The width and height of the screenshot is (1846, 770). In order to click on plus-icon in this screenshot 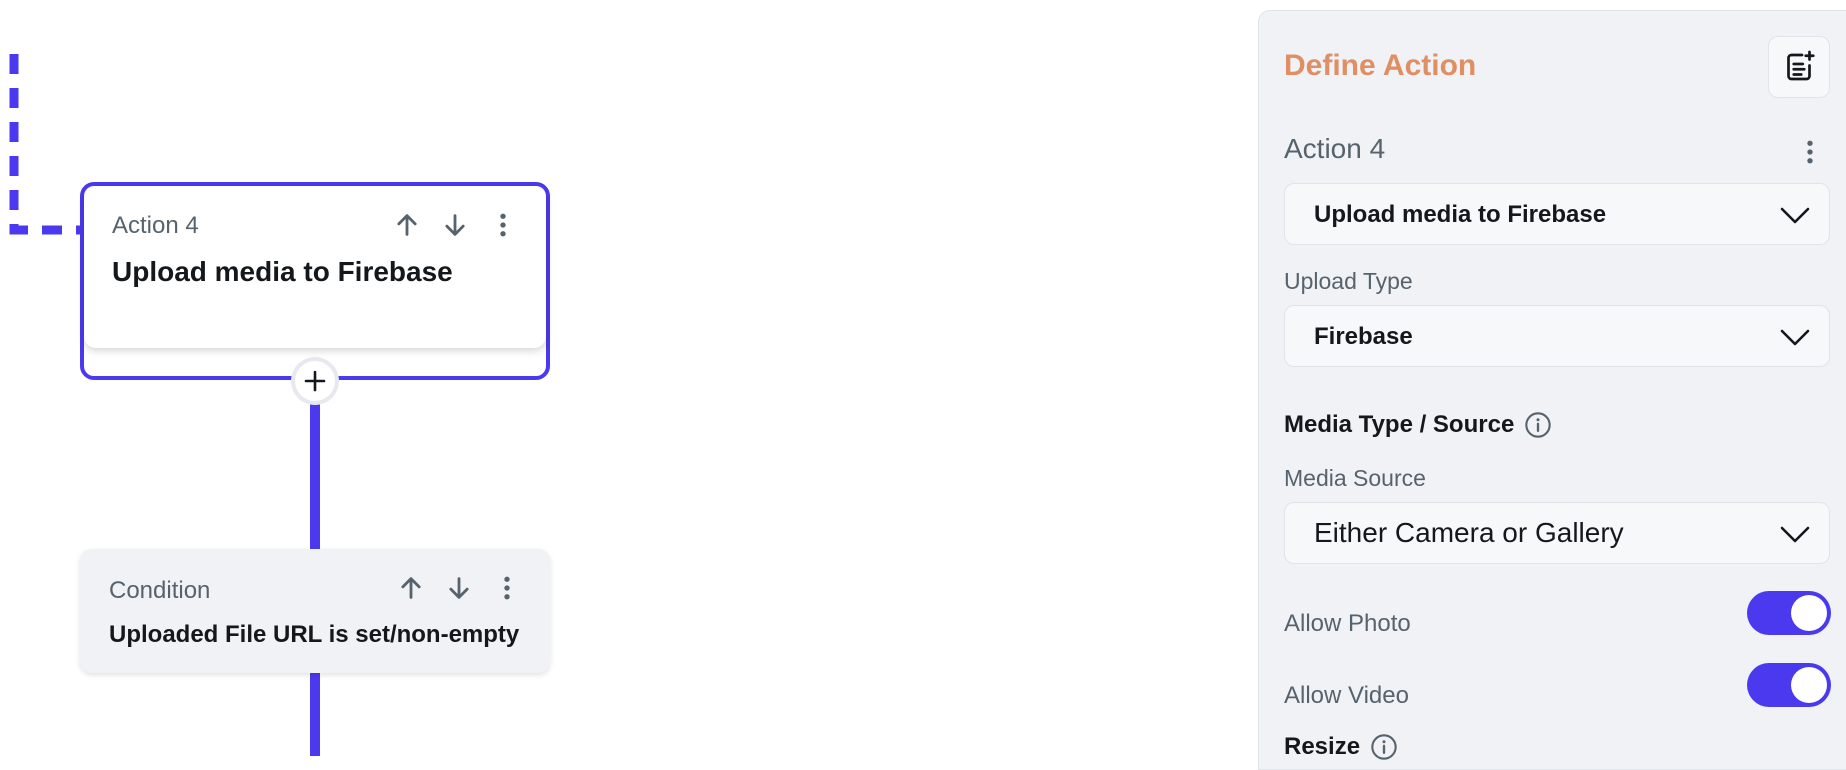, I will do `click(315, 381)`.